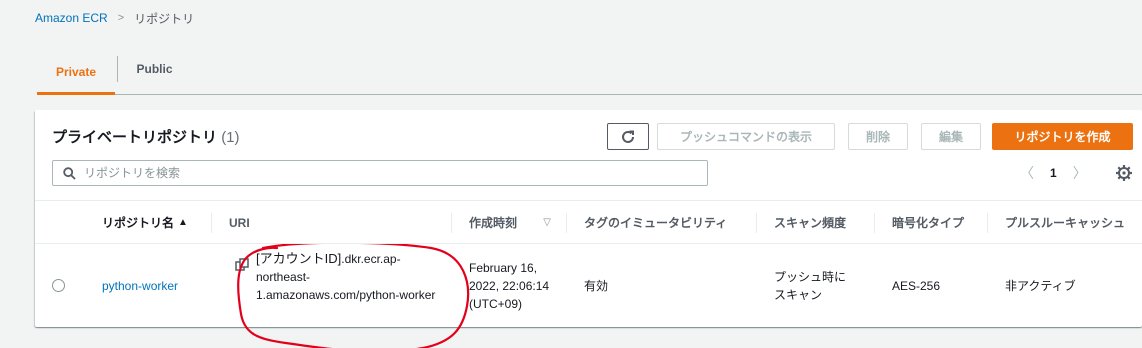  I want to click on edit-button: 編集, so click(951, 136).